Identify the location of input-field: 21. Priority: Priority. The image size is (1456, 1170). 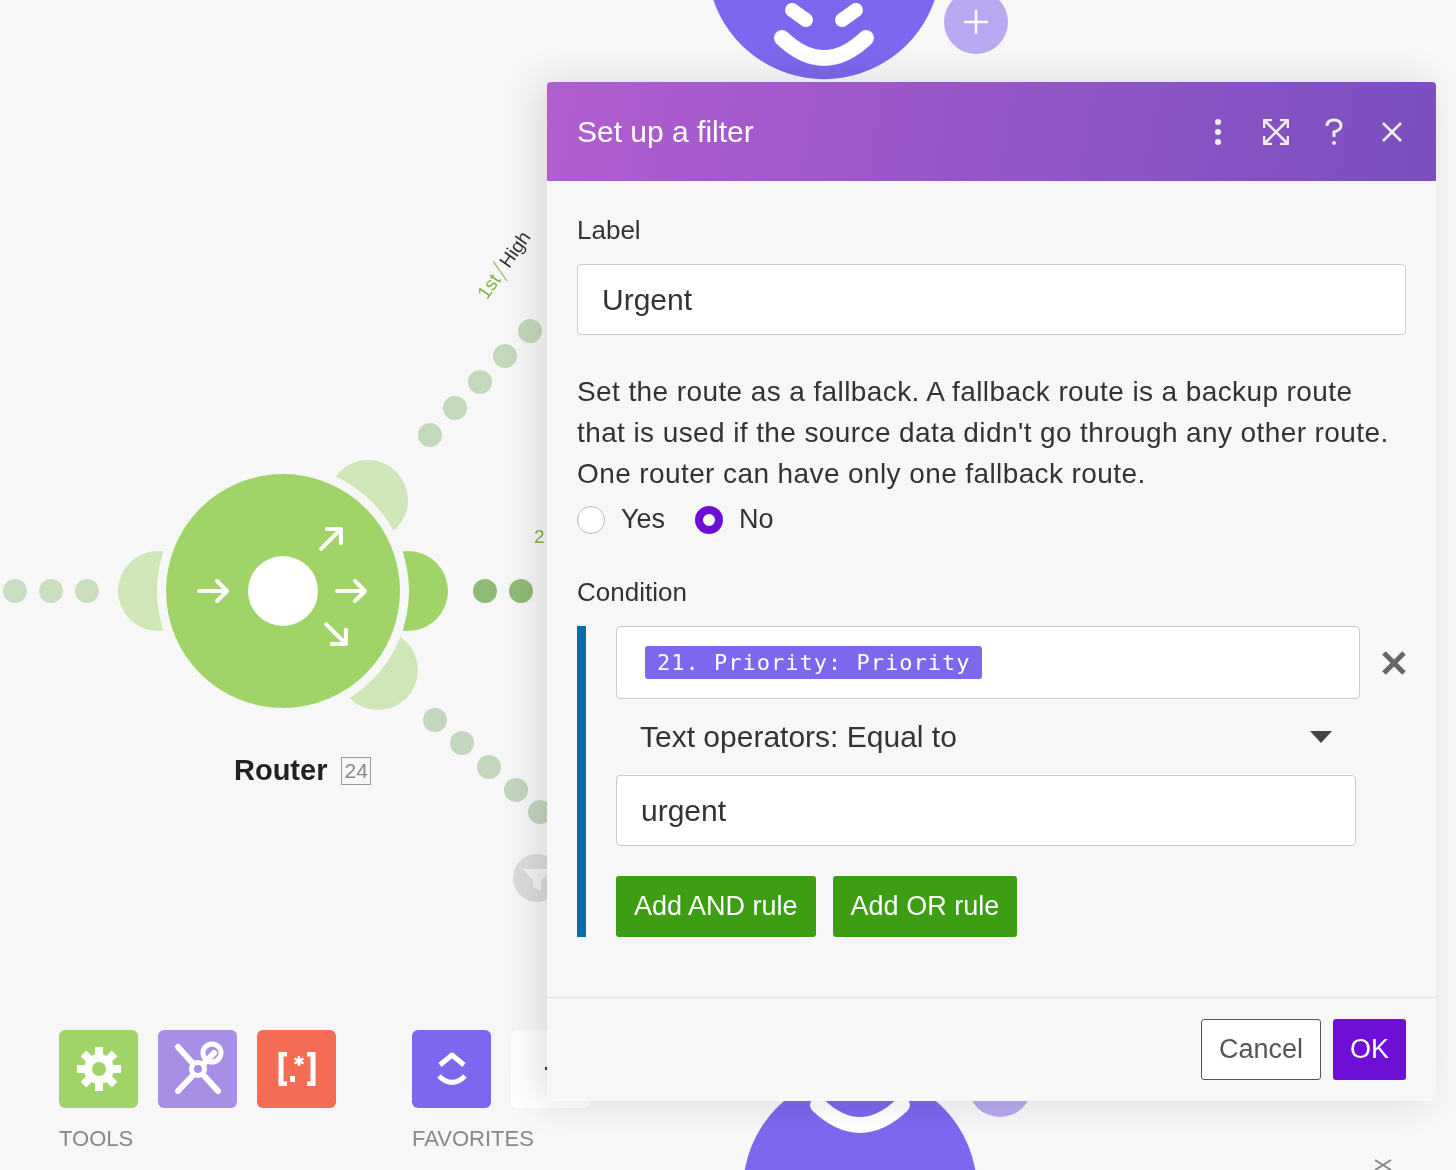
(988, 662).